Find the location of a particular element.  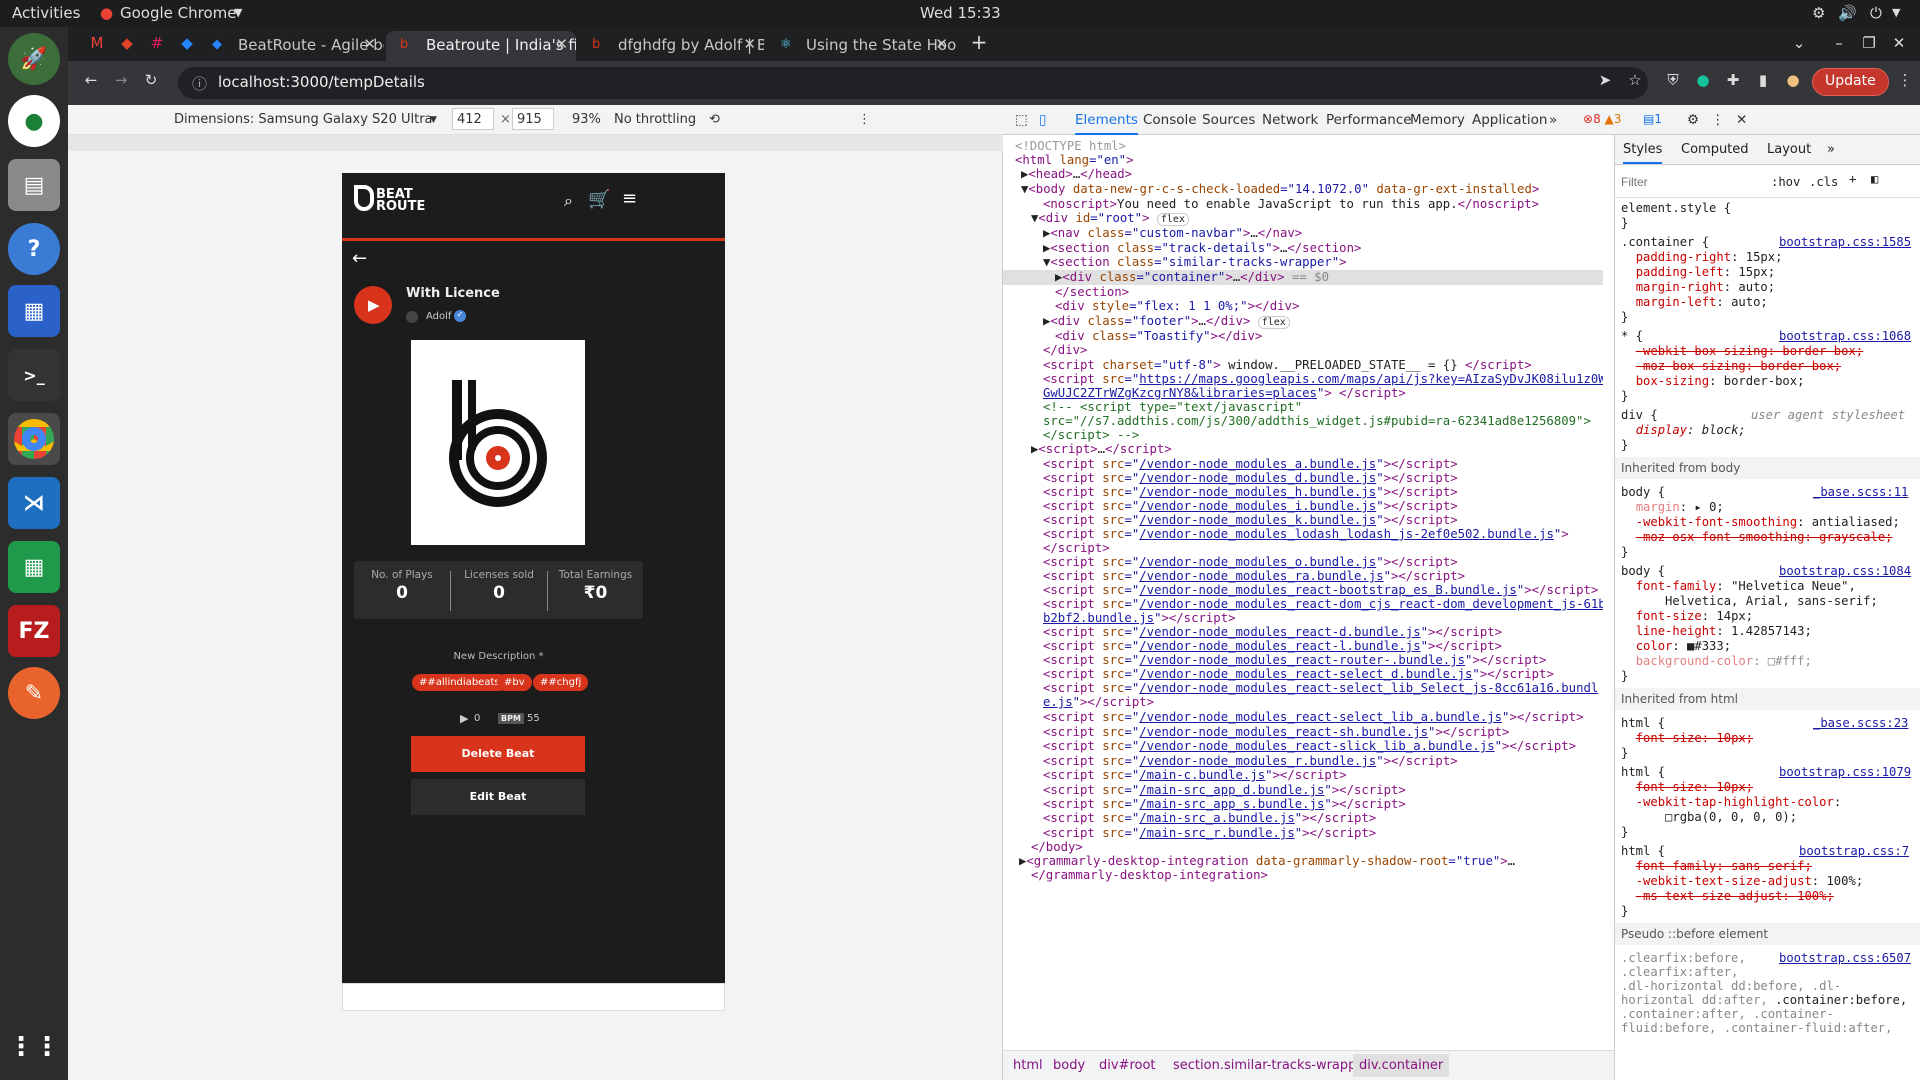

logo-text: BEAT ROUTE is located at coordinates (400, 200).